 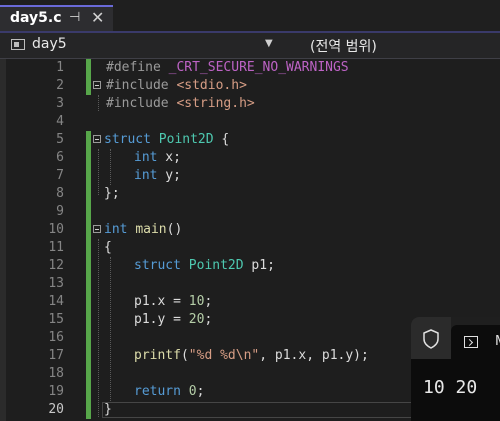 What do you see at coordinates (400, 45) in the screenshot?
I see `scope-dropdown: (전역 범위)` at bounding box center [400, 45].